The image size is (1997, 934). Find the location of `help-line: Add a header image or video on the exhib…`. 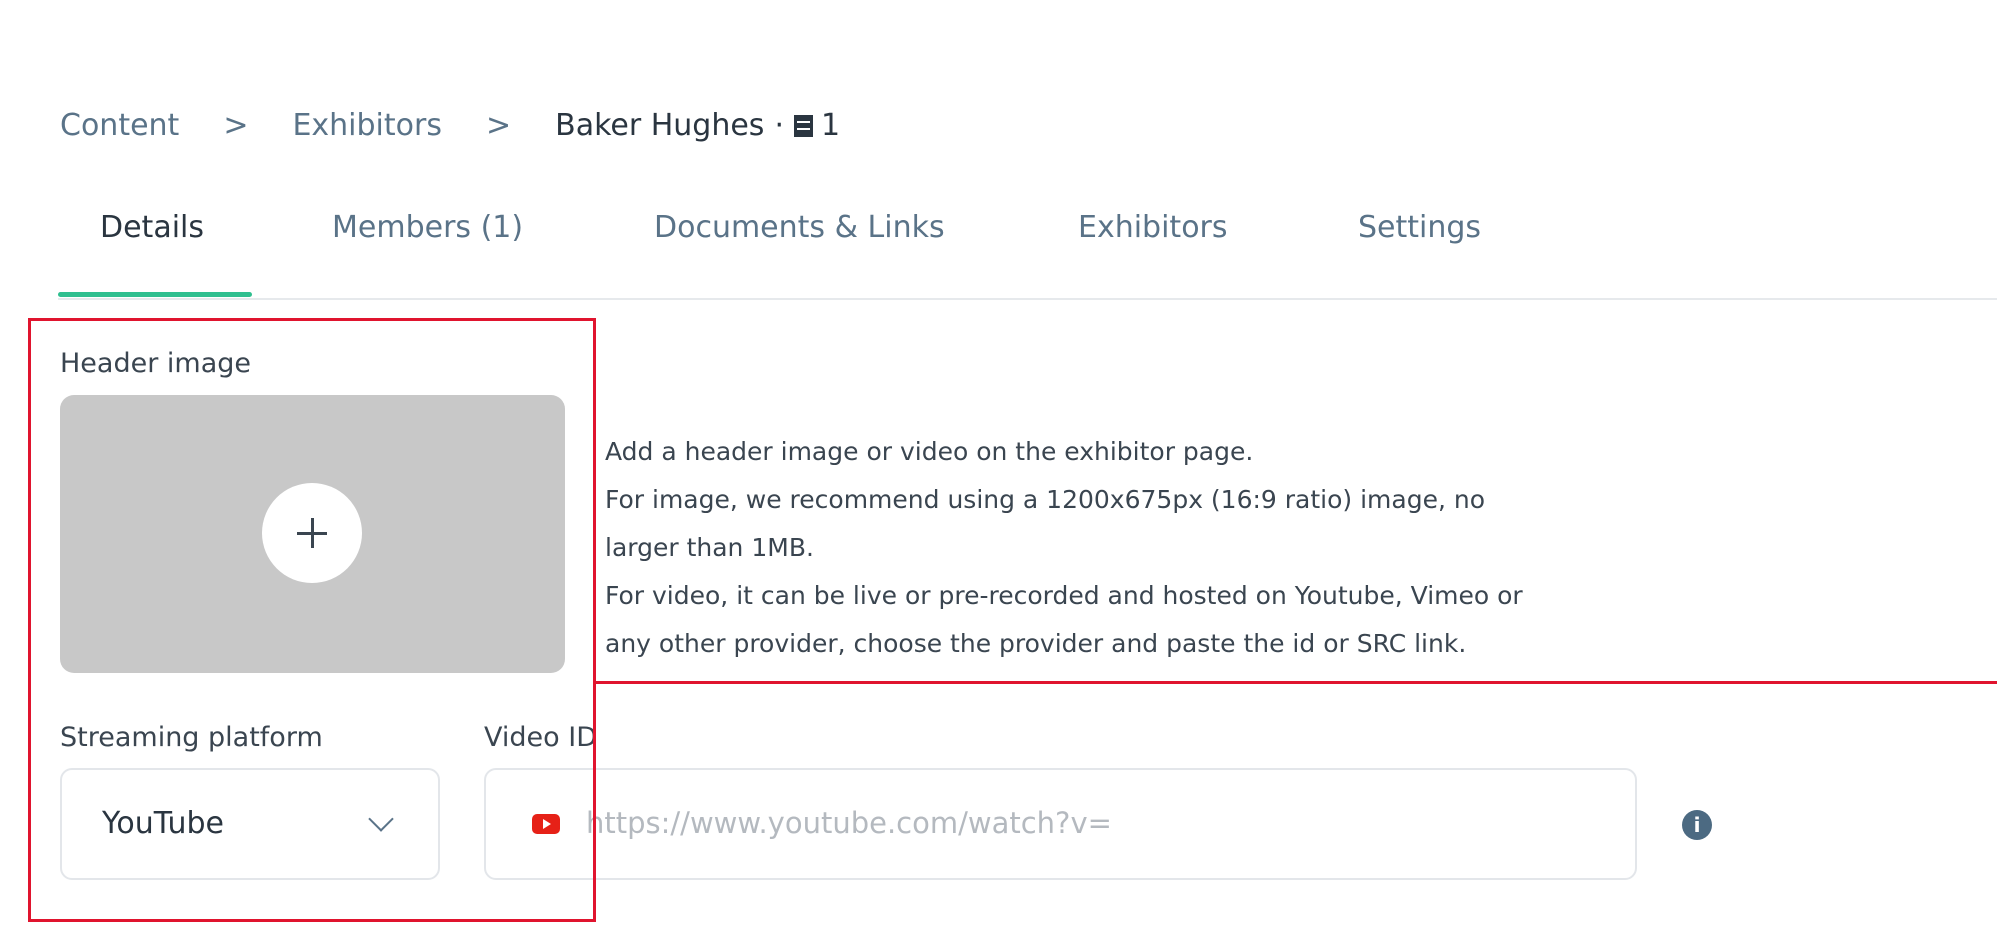

help-line: Add a header image or video on the exhib… is located at coordinates (929, 451).